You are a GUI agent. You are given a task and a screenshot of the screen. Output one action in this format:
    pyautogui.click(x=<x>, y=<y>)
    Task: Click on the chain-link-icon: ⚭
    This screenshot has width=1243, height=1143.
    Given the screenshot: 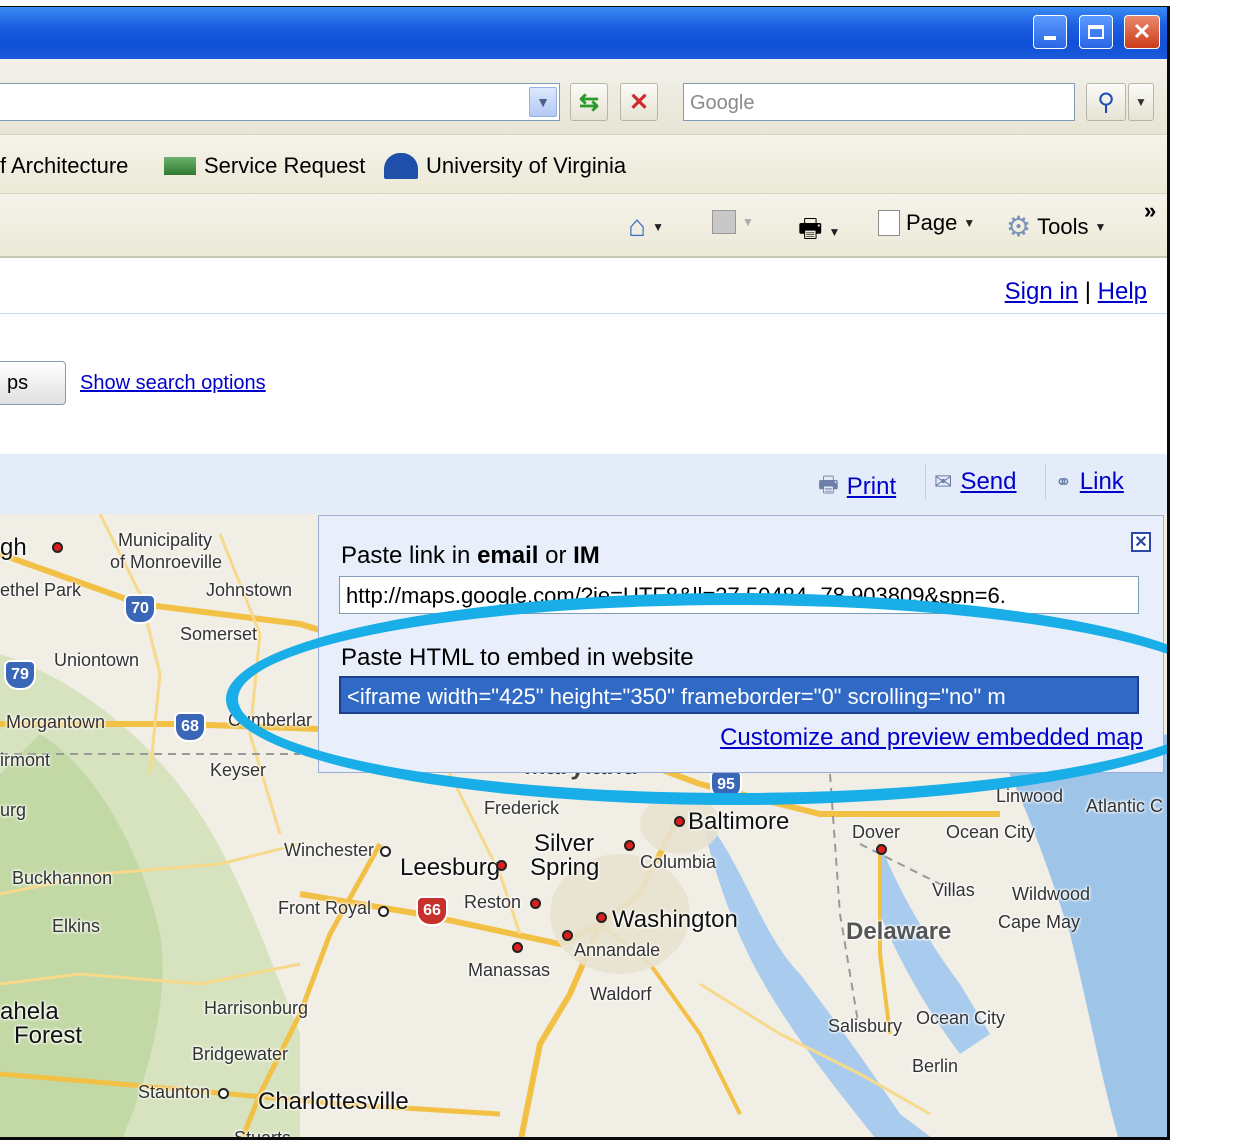 What is the action you would take?
    pyautogui.click(x=1063, y=482)
    